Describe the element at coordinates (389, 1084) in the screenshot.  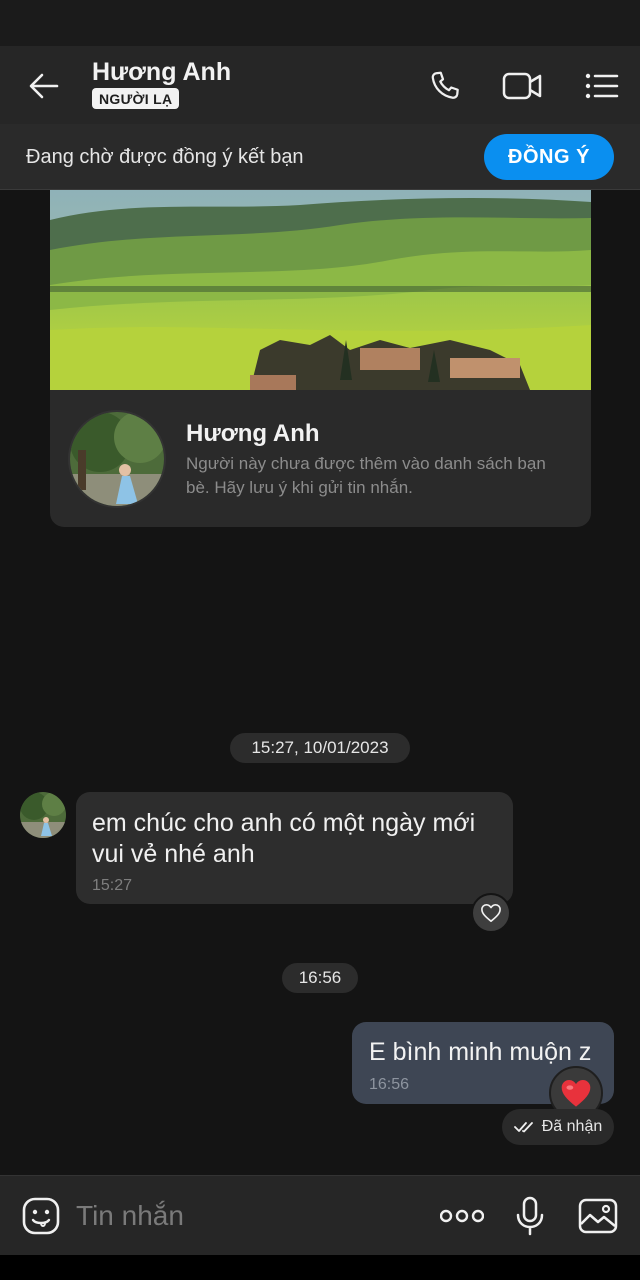
I see `message-time: 16:56` at that location.